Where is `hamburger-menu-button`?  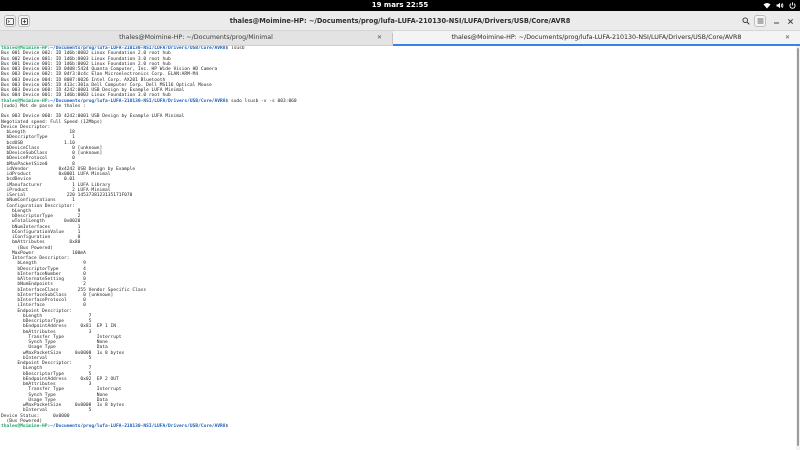 hamburger-menu-button is located at coordinates (760, 21).